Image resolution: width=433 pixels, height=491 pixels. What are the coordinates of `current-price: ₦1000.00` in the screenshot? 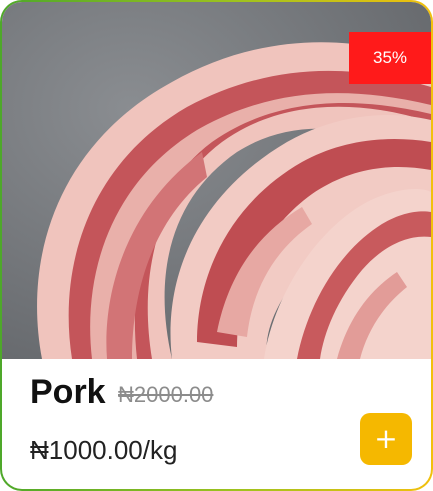 It's located at (86, 450).